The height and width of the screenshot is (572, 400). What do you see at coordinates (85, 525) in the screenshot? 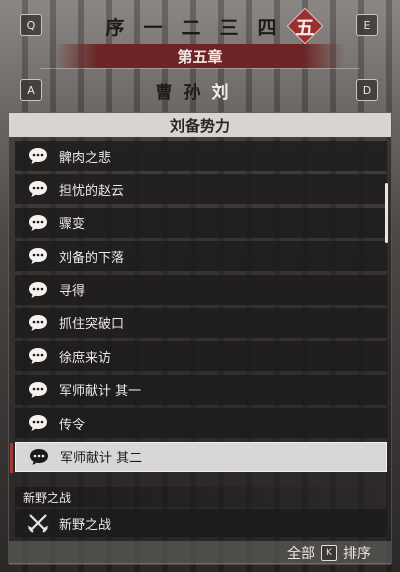
I see `battle-label: 新野之战` at bounding box center [85, 525].